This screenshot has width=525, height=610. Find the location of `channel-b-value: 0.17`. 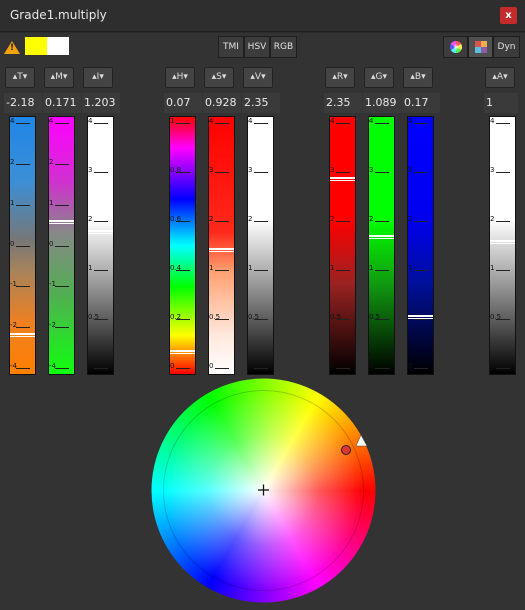

channel-b-value: 0.17 is located at coordinates (421, 103).